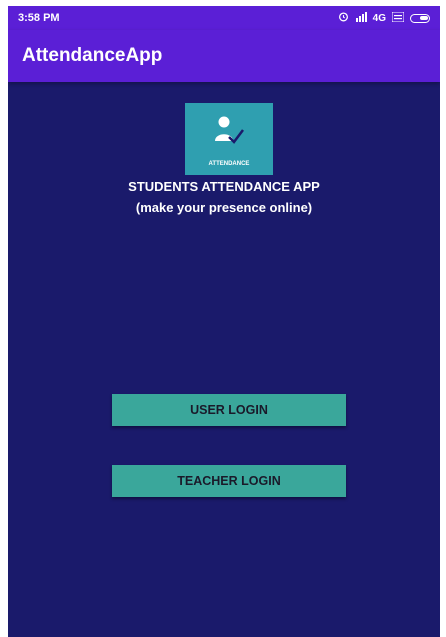 This screenshot has width=446, height=637. What do you see at coordinates (224, 207) in the screenshot?
I see `page-subtitle: (make your presence online)` at bounding box center [224, 207].